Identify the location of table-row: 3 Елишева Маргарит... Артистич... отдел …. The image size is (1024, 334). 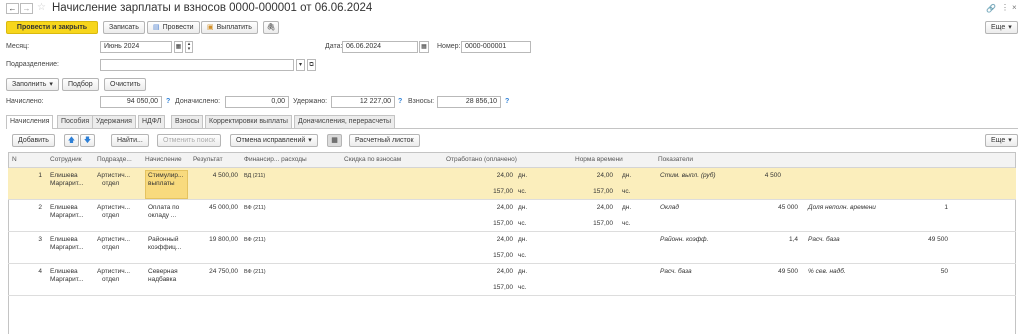
(512, 248).